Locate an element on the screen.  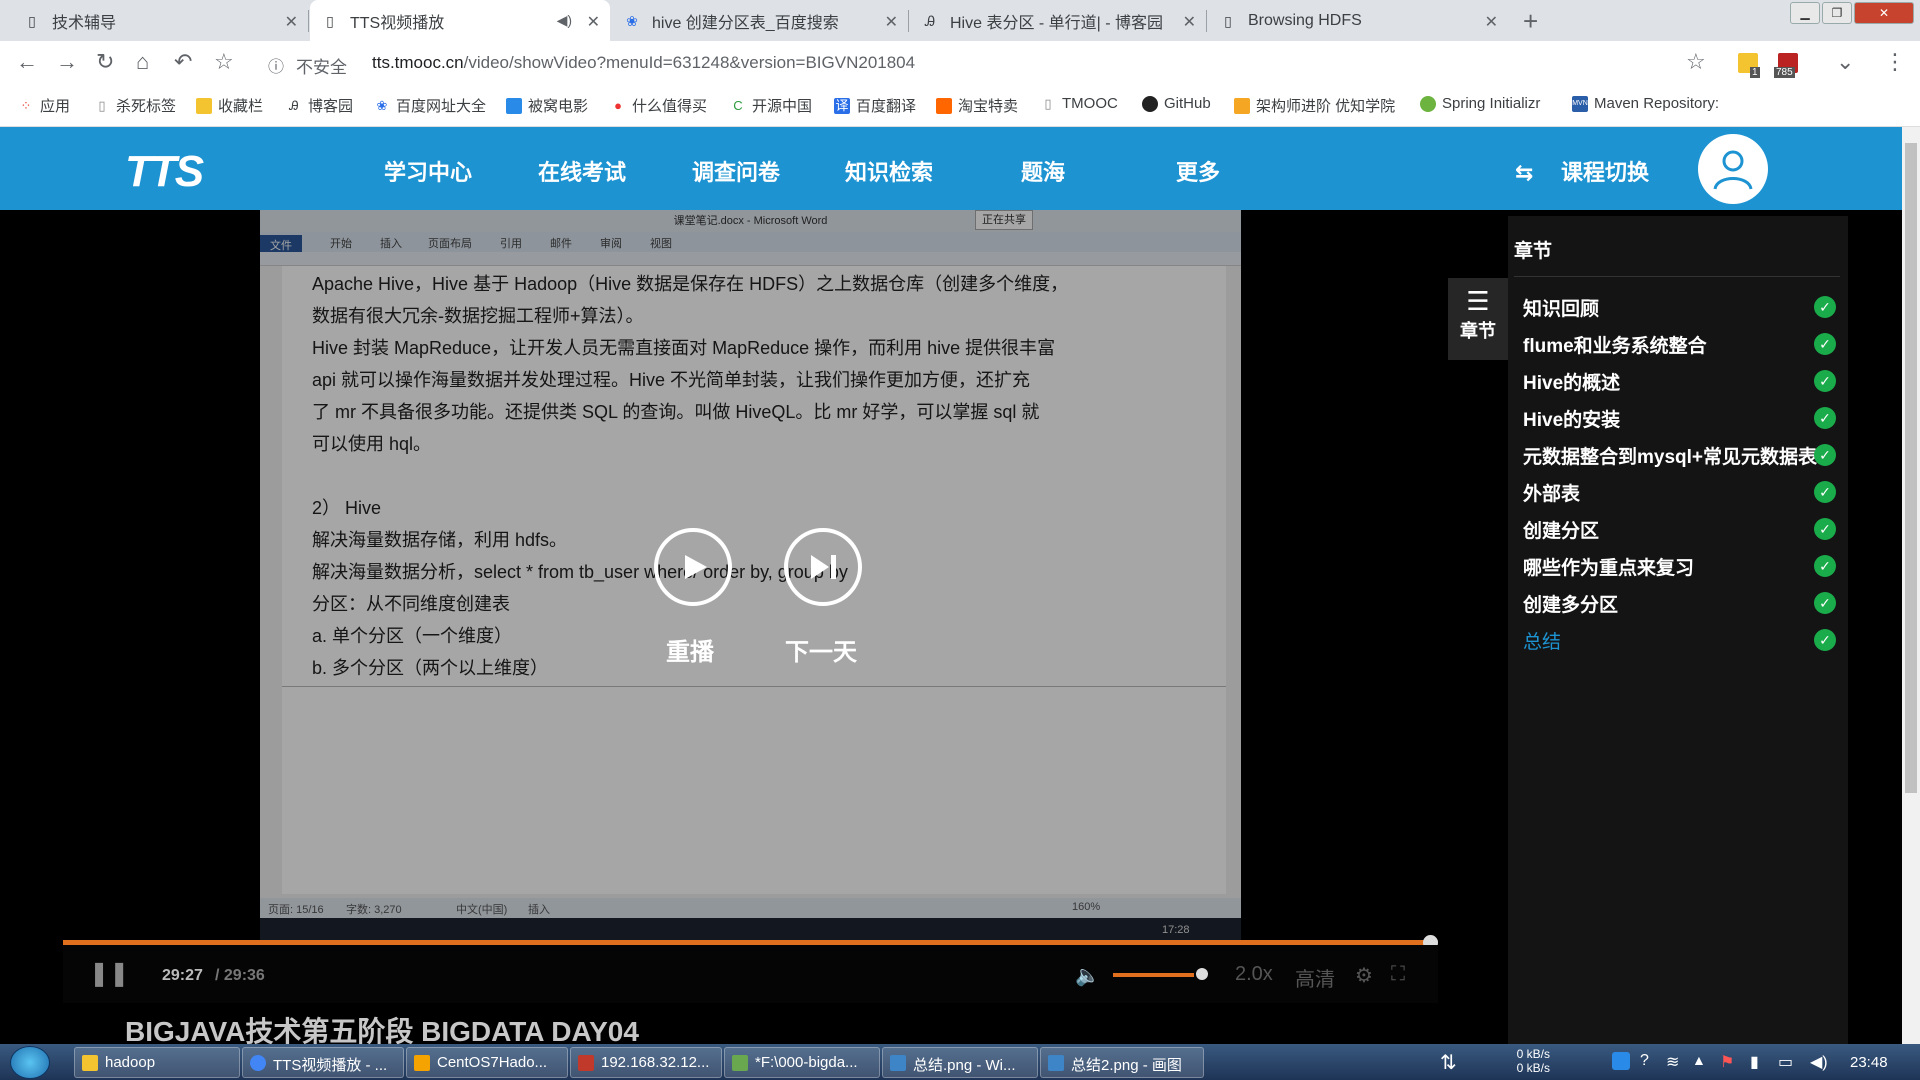
pause-icon: ❚❚ is located at coordinates (109, 973).